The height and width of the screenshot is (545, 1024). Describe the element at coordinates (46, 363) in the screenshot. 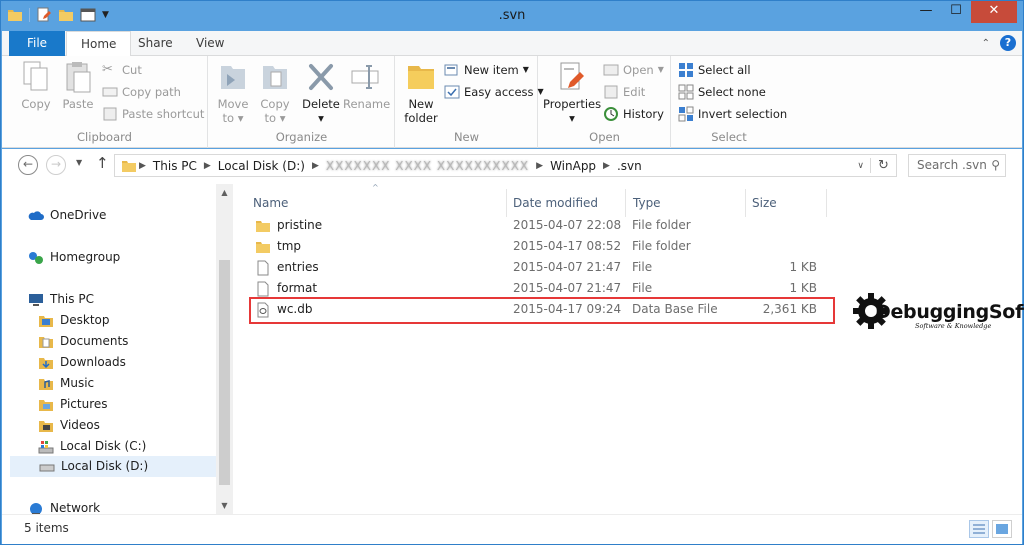

I see `downloads-folder-icon` at that location.